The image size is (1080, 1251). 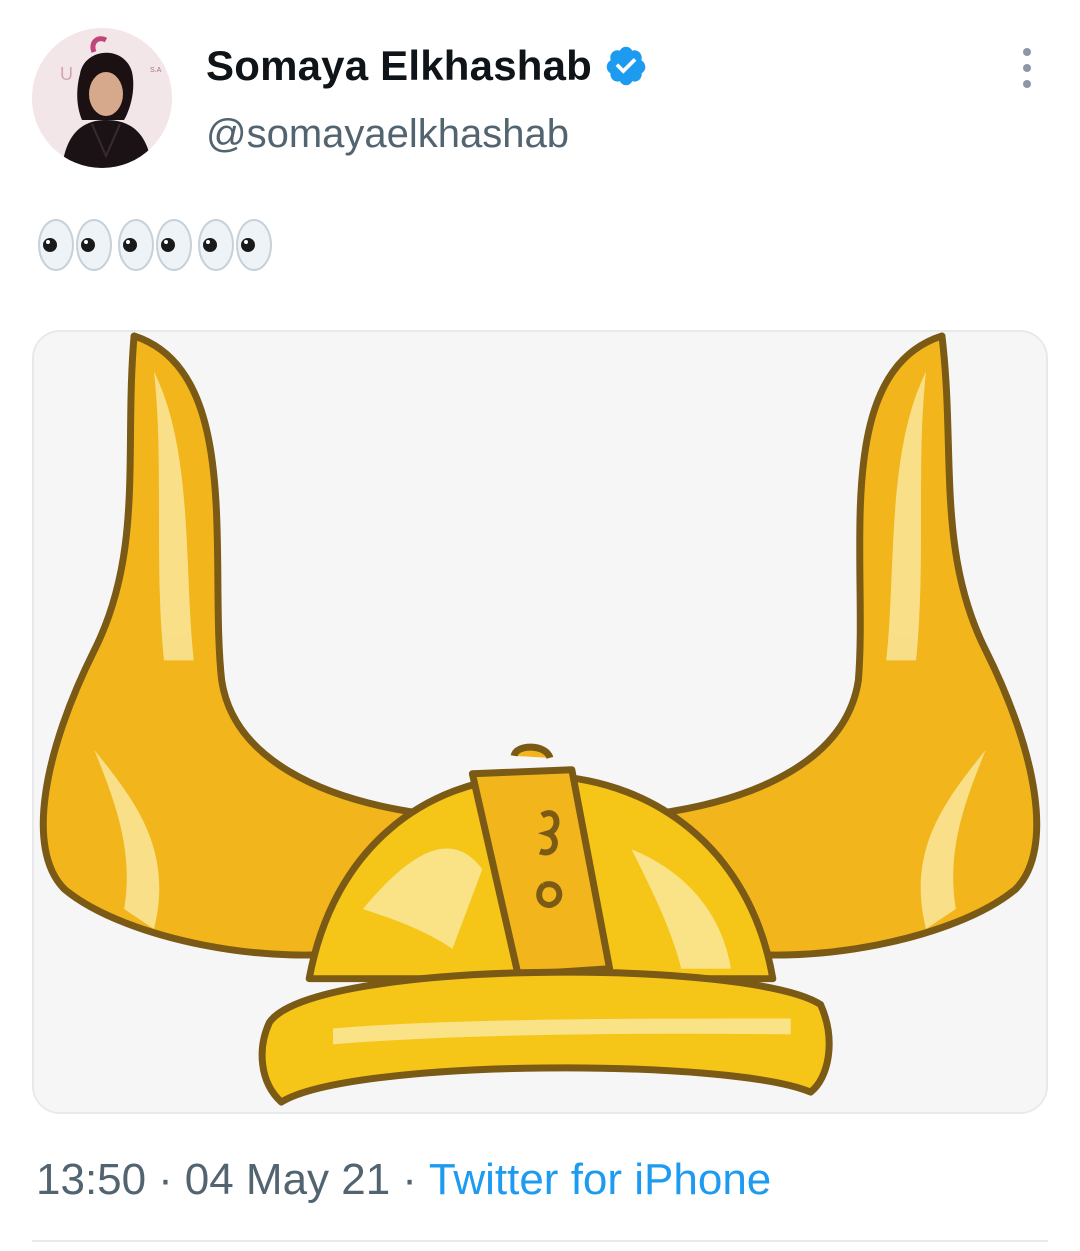 What do you see at coordinates (387, 134) in the screenshot?
I see `author-handle: @somayaelkhashab` at bounding box center [387, 134].